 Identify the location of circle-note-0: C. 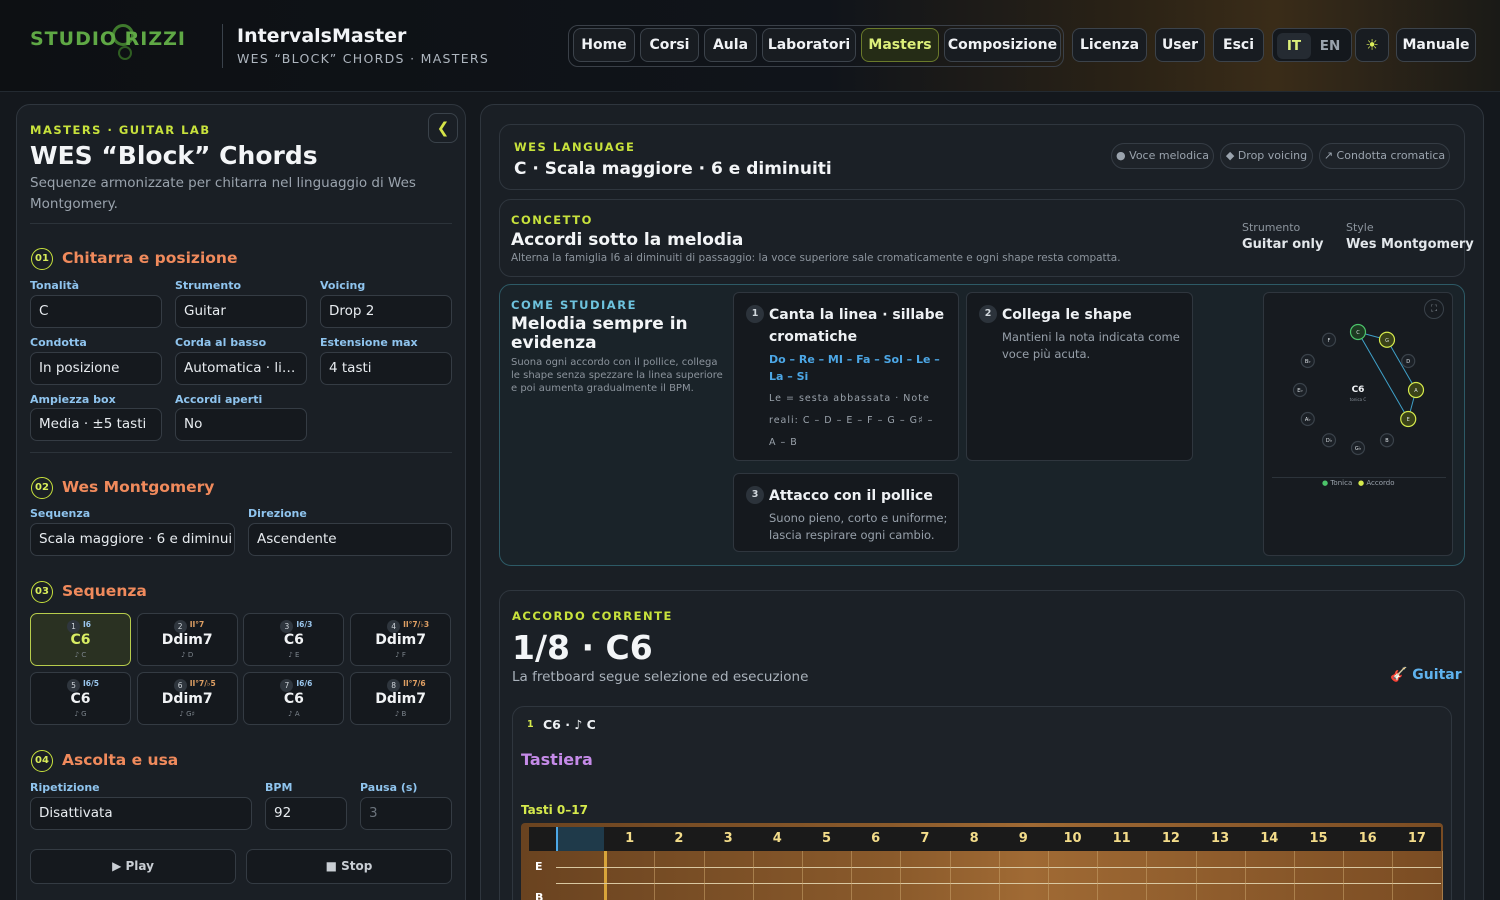
(1358, 332).